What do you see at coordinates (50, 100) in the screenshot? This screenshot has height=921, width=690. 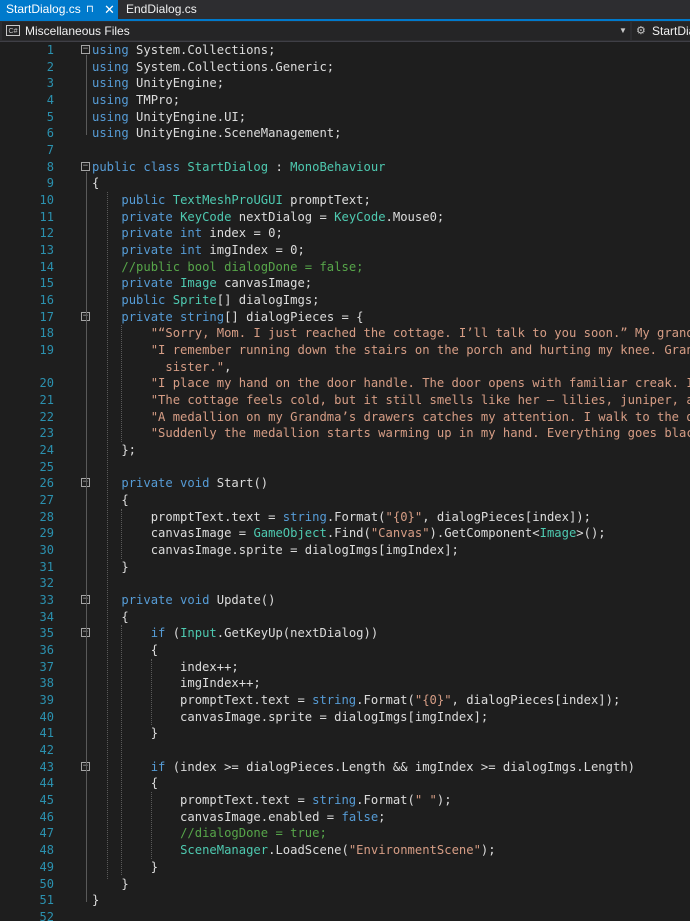 I see `line-number: 4` at bounding box center [50, 100].